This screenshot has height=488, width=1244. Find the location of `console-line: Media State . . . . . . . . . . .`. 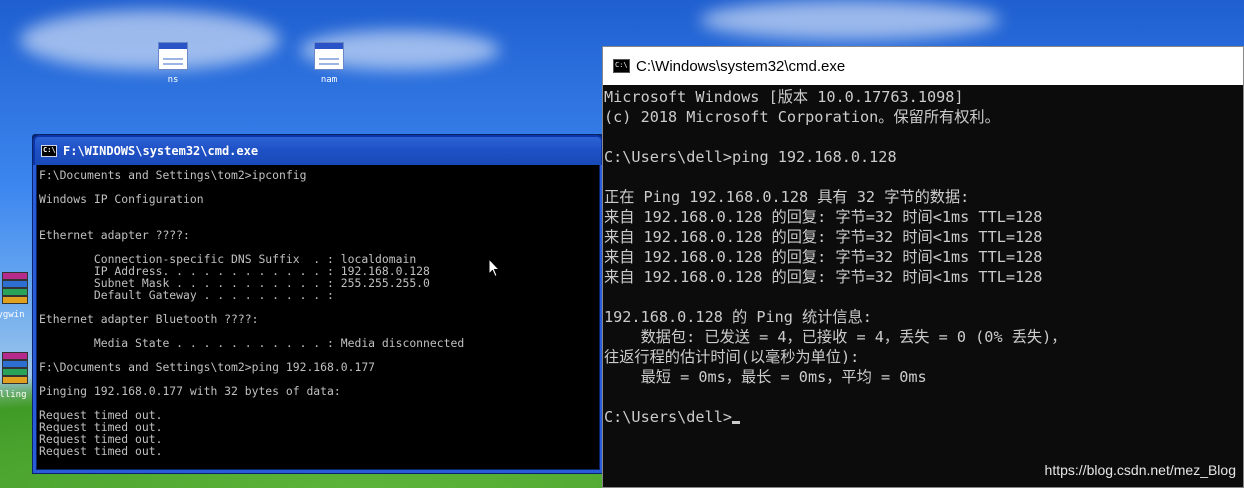

console-line: Media State . . . . . . . . . . . is located at coordinates (252, 343).